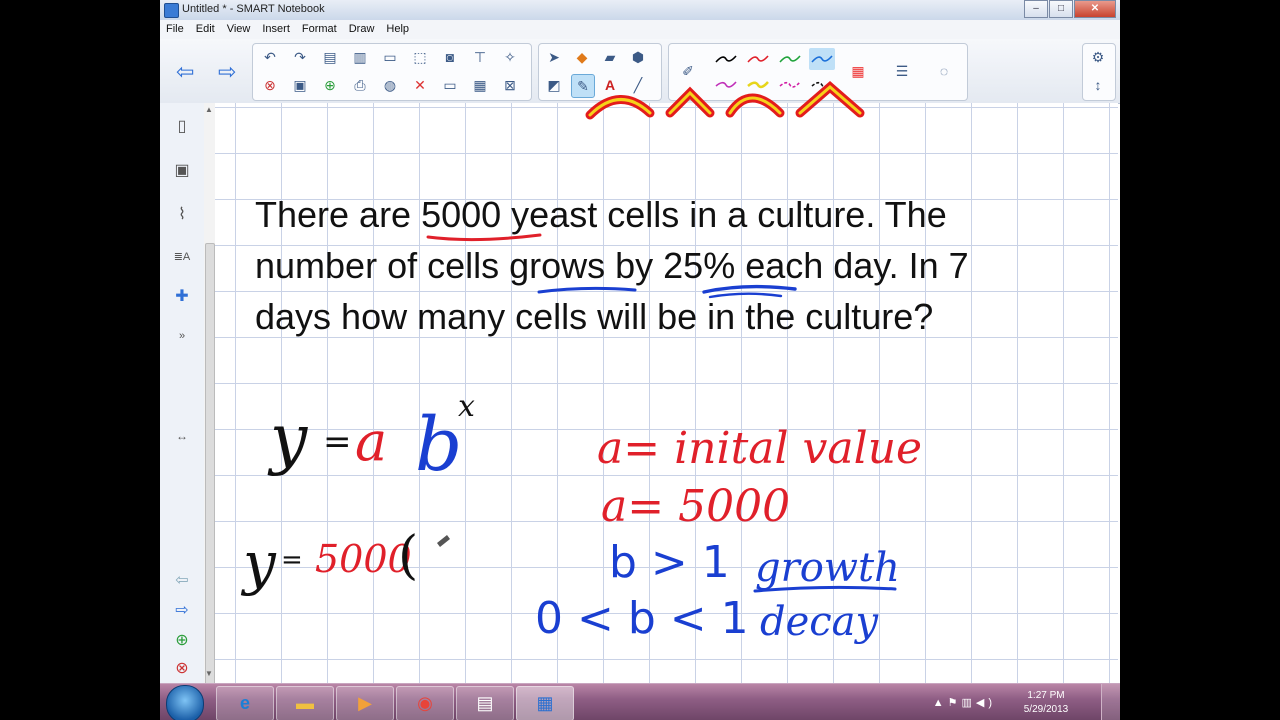  I want to click on table-icon: ⊤, so click(480, 56).